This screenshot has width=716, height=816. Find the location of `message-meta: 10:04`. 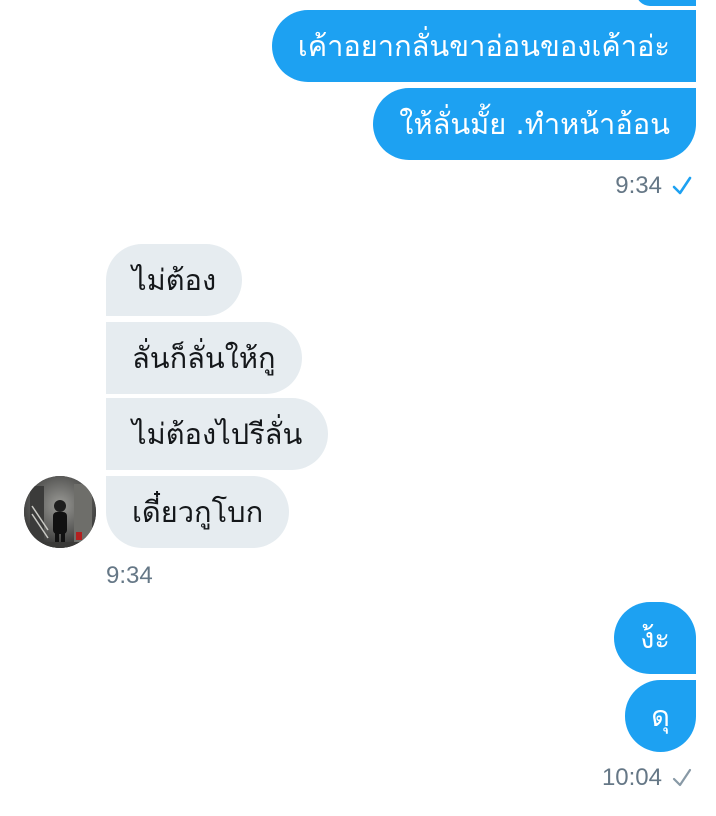

message-meta: 10:04 is located at coordinates (647, 778).